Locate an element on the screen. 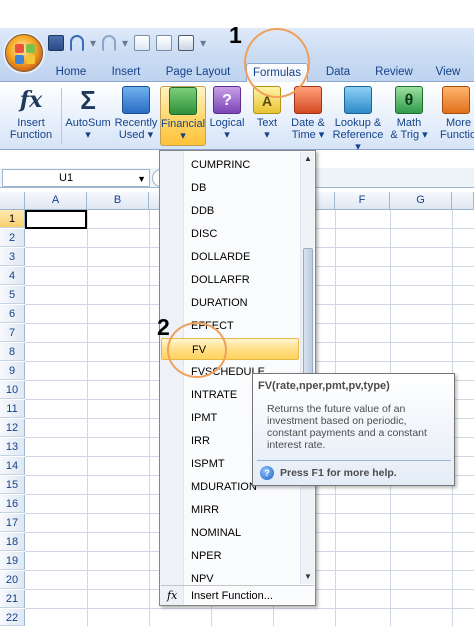 This screenshot has height=626, width=474. row-header: 1 is located at coordinates (12, 219).